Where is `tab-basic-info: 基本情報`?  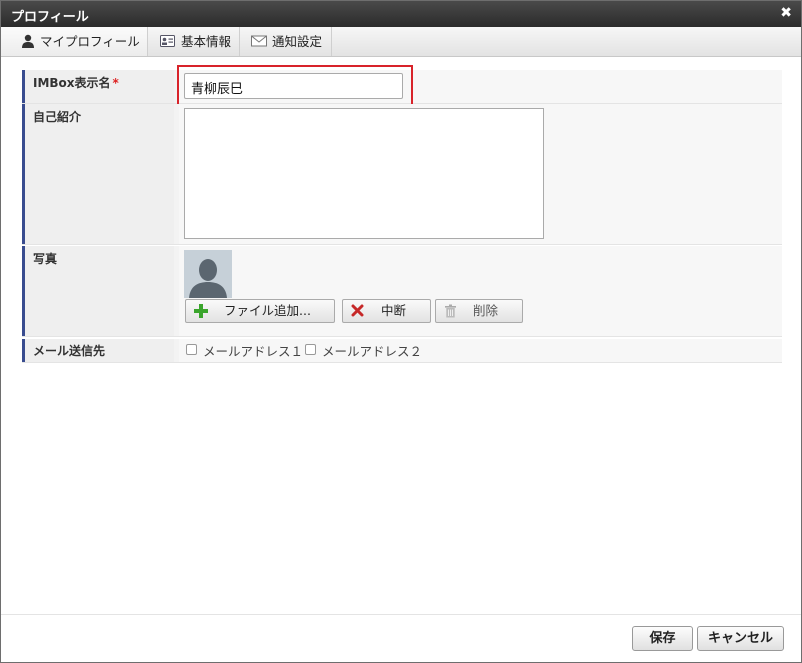 tab-basic-info: 基本情報 is located at coordinates (194, 41).